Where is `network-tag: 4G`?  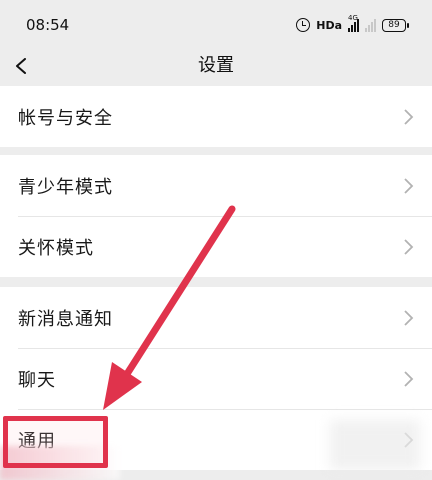 network-tag: 4G is located at coordinates (353, 17).